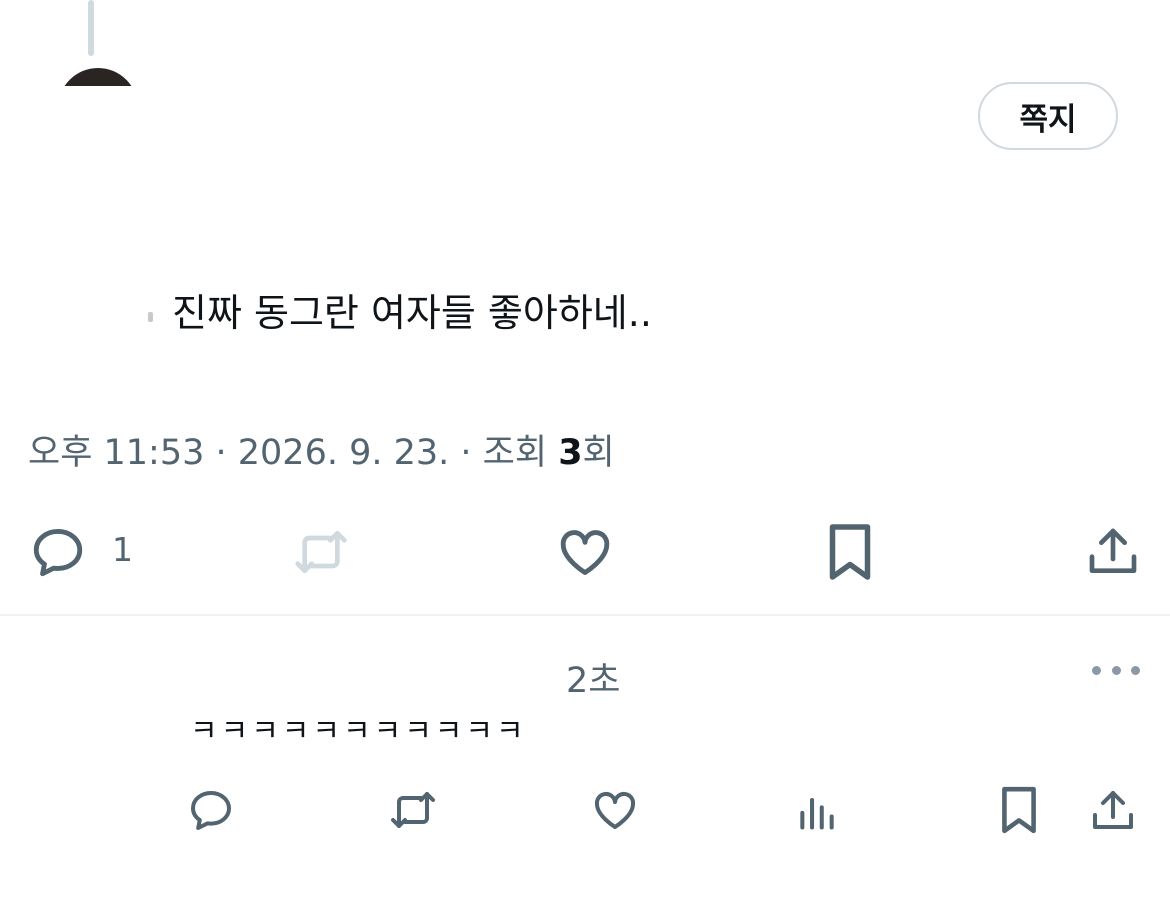  I want to click on display-name-fragment, so click(222, 84).